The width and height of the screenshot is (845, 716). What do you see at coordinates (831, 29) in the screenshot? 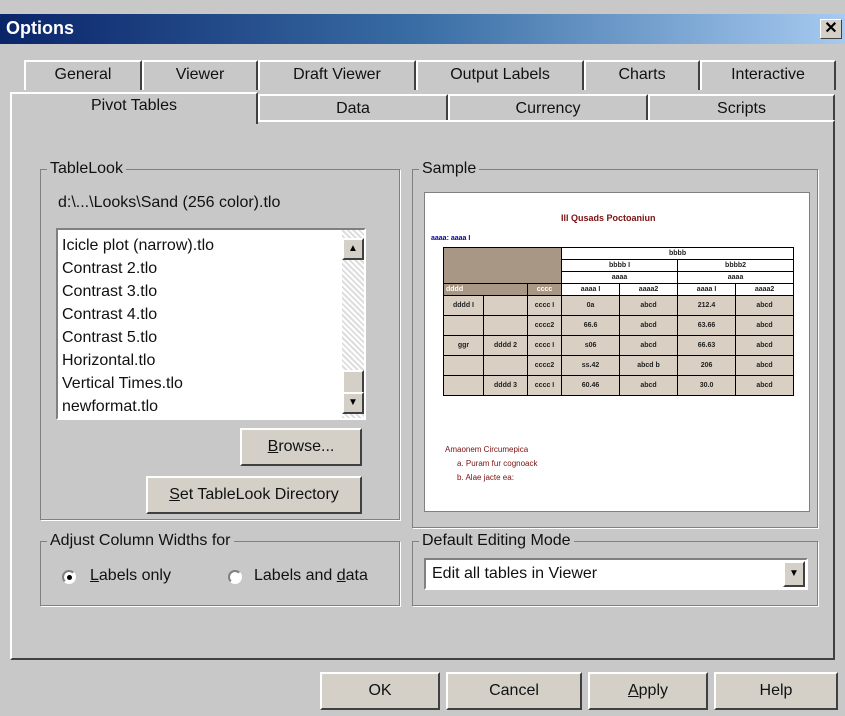
I see `close-icon: ✕` at bounding box center [831, 29].